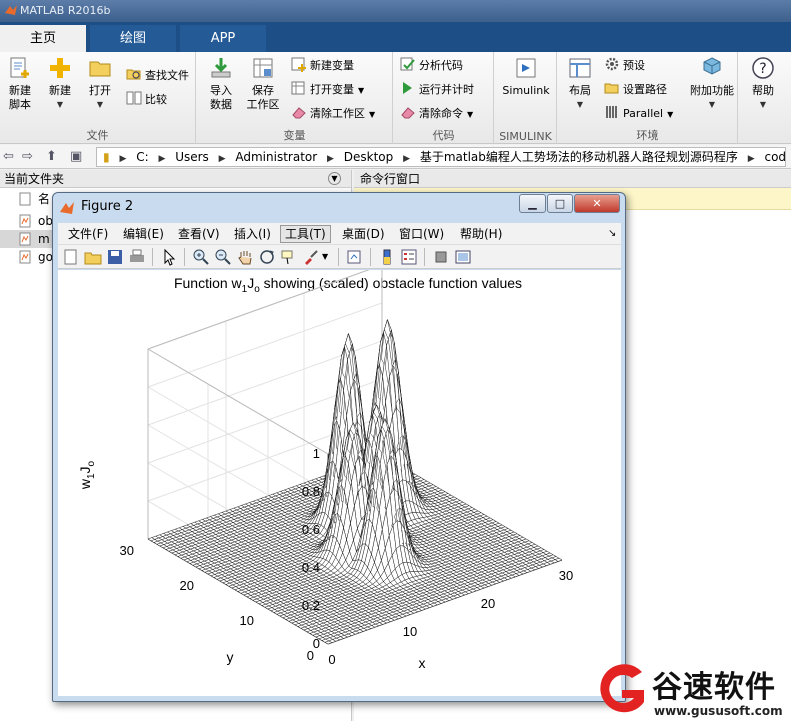 The width and height of the screenshot is (791, 721). Describe the element at coordinates (223, 257) in the screenshot. I see `zoom-out-icon` at that location.